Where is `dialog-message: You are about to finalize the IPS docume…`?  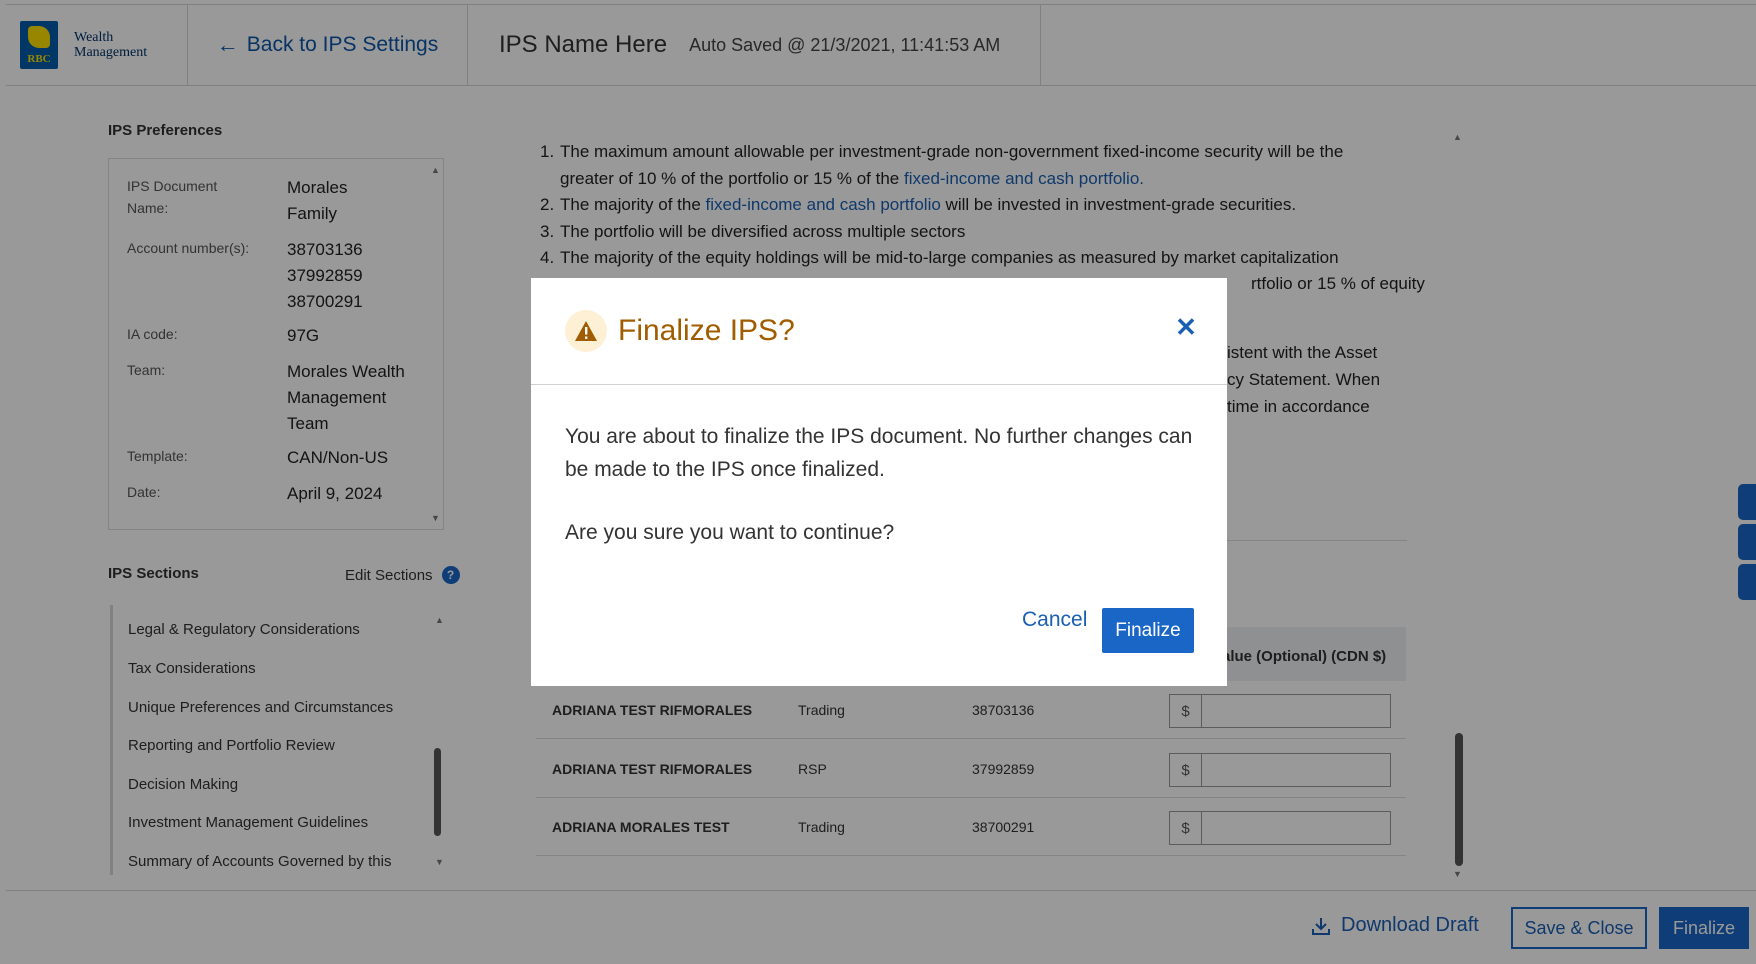 dialog-message: You are about to finalize the IPS docume… is located at coordinates (879, 453).